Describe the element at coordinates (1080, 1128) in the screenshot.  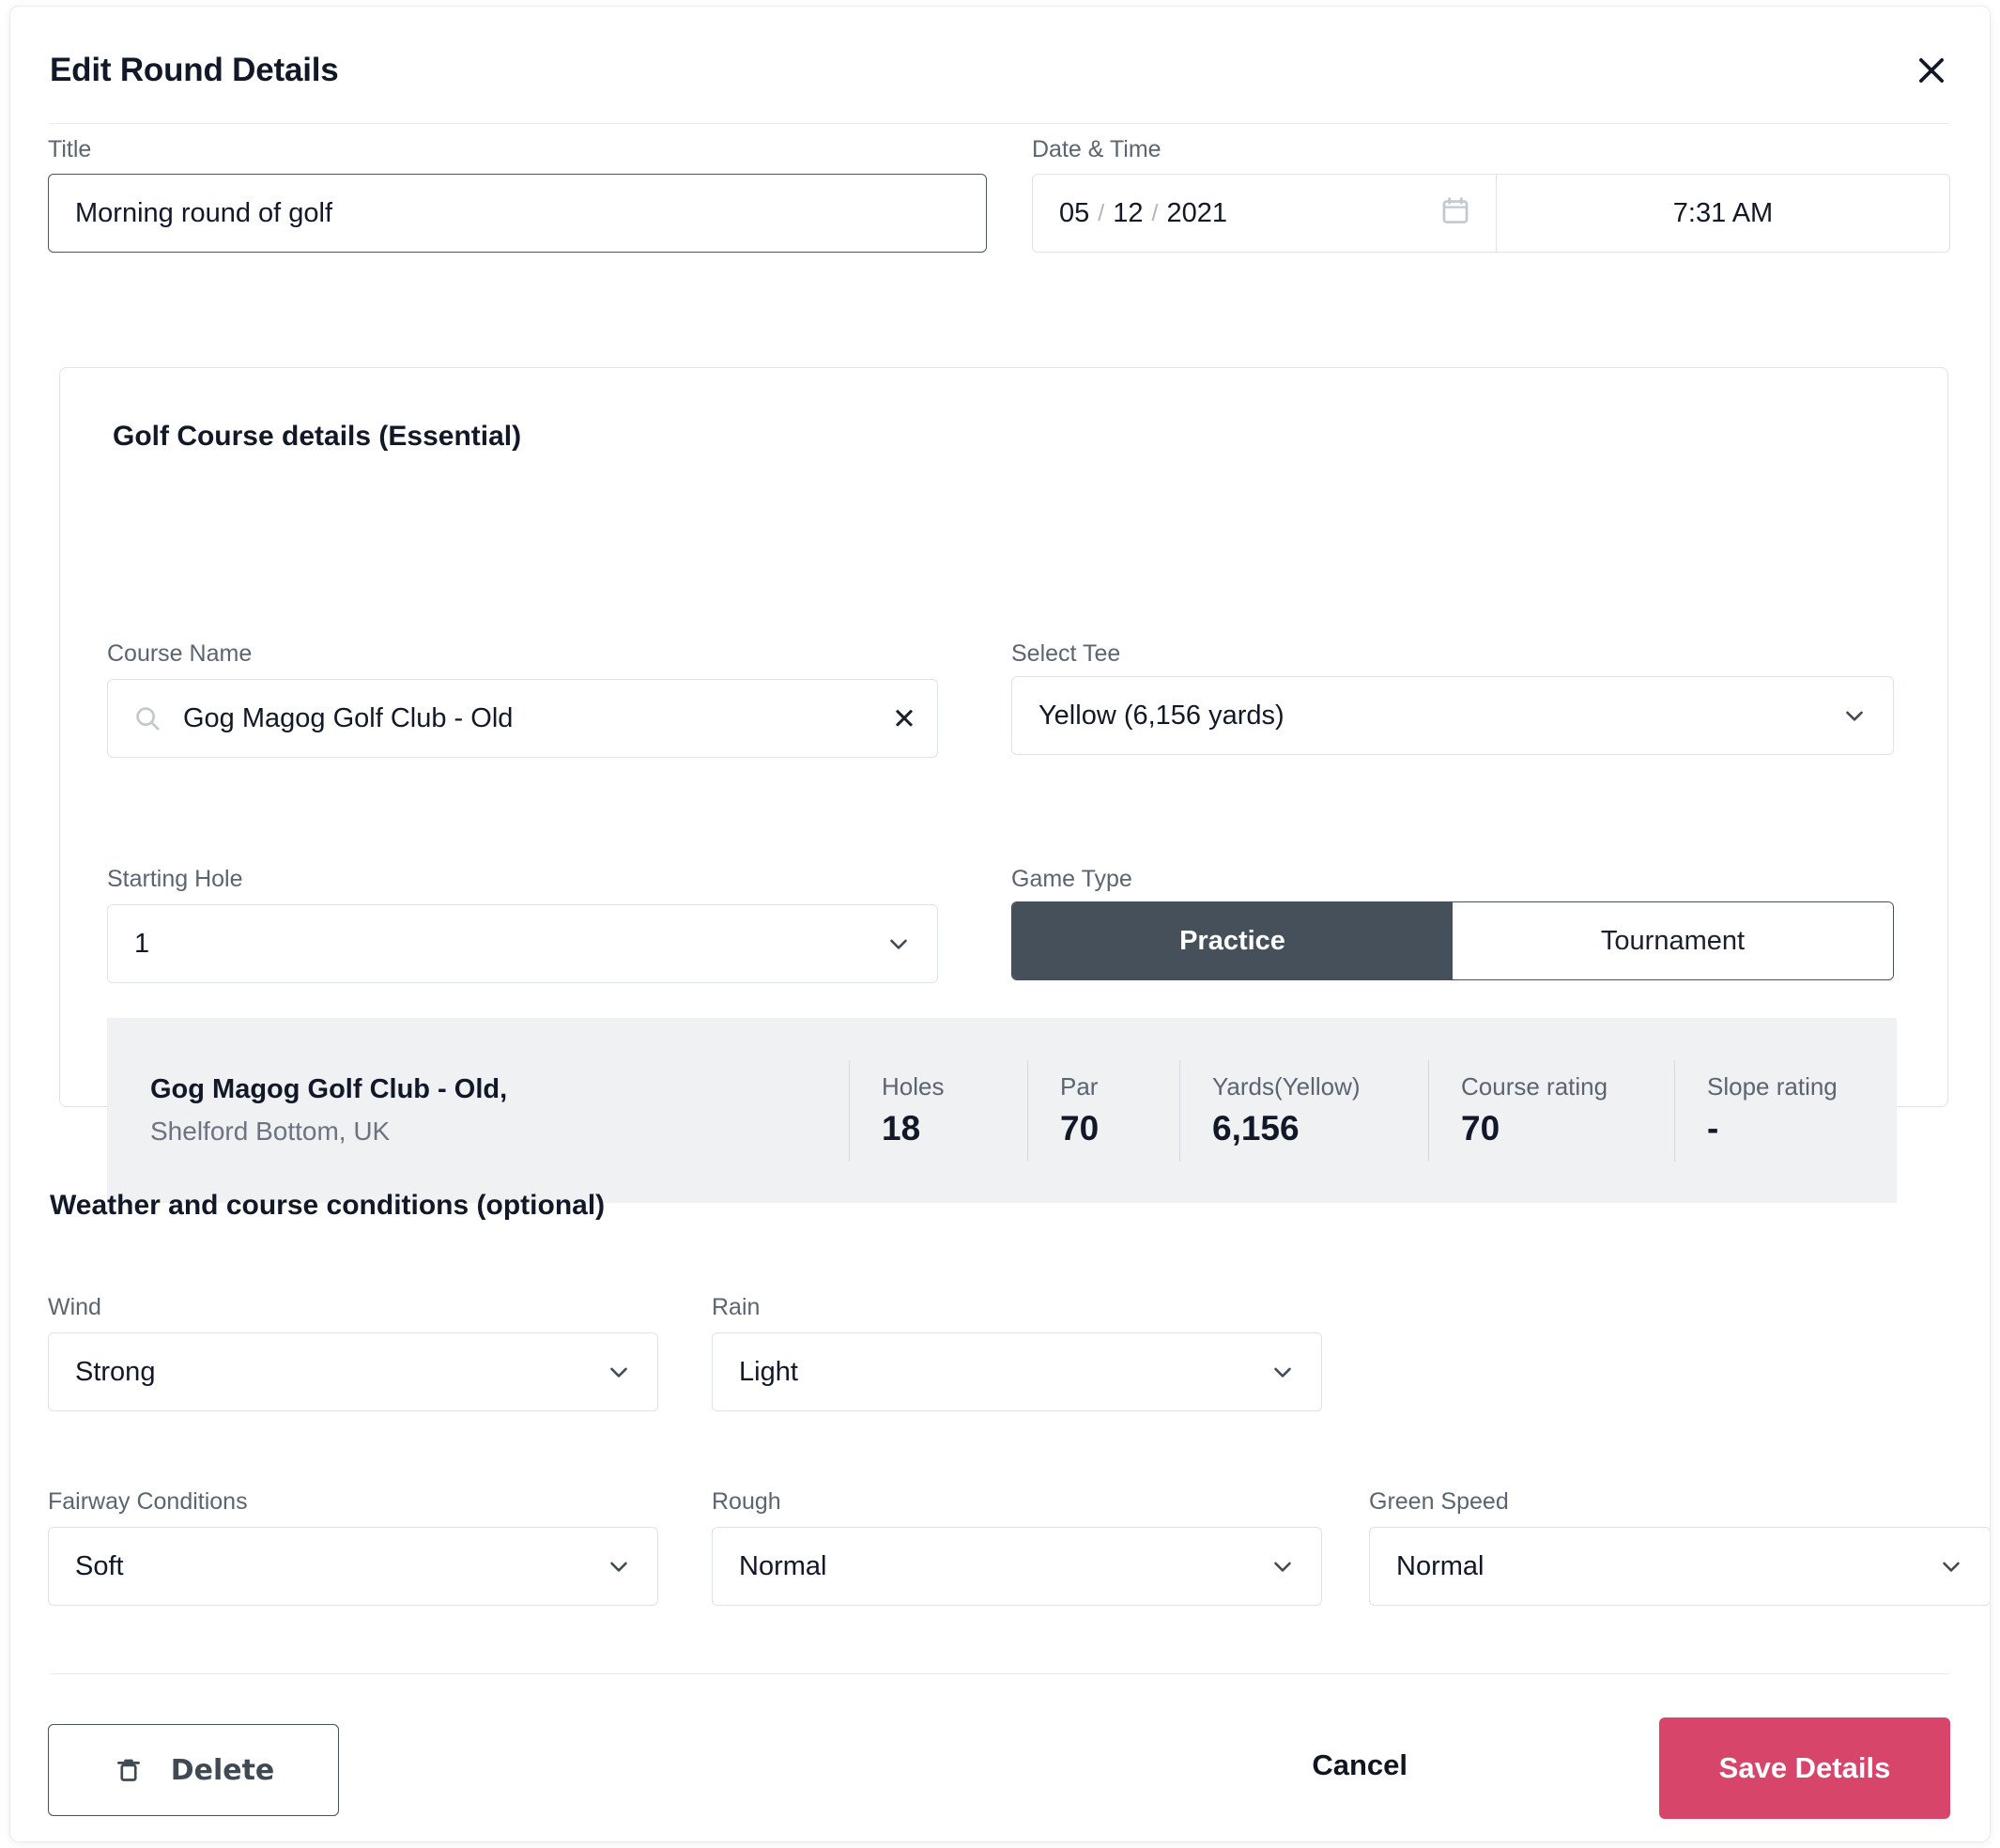
I see `stat-par-value: 70` at that location.